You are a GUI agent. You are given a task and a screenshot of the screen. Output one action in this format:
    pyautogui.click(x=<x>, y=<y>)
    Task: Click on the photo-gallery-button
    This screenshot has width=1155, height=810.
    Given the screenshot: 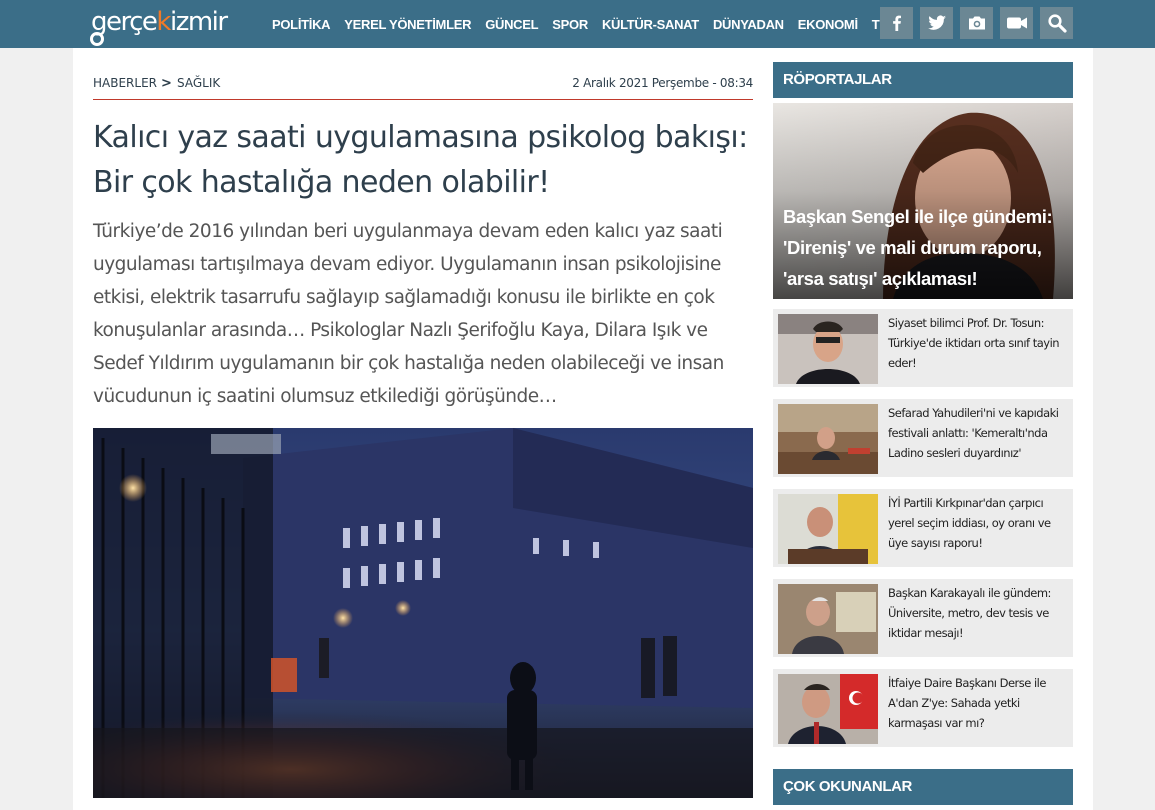 What is the action you would take?
    pyautogui.click(x=976, y=23)
    